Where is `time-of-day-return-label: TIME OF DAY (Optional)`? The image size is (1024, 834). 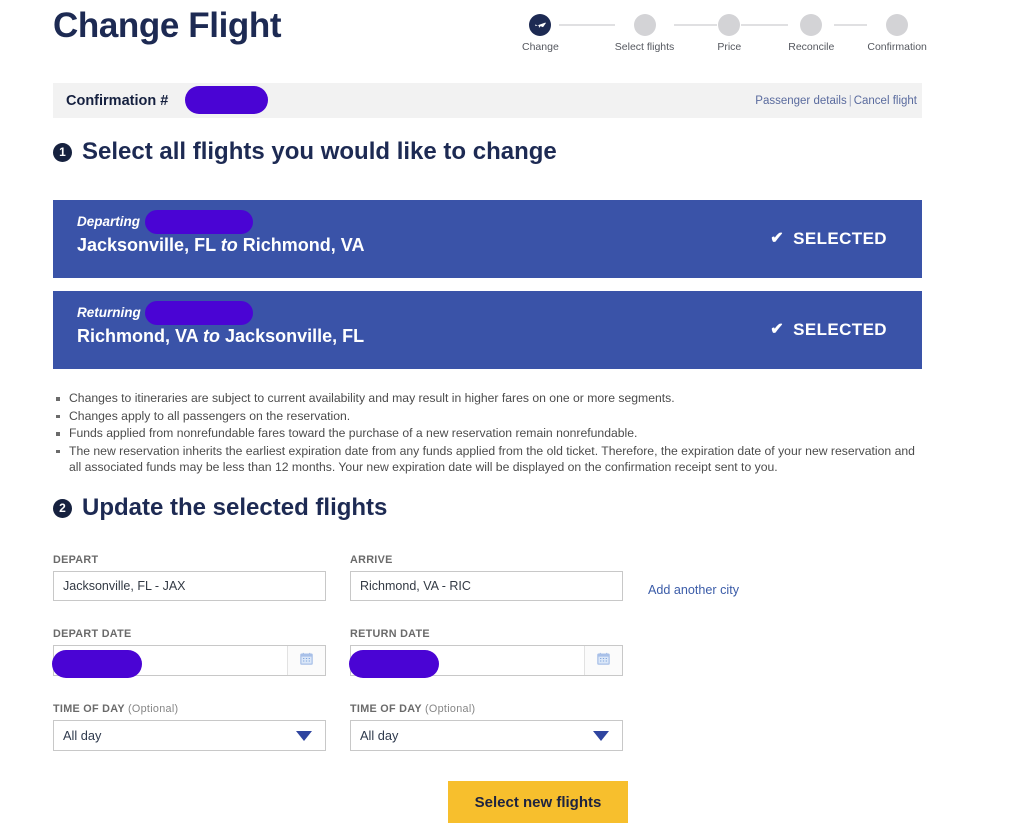
time-of-day-return-label: TIME OF DAY (Optional) is located at coordinates (486, 709).